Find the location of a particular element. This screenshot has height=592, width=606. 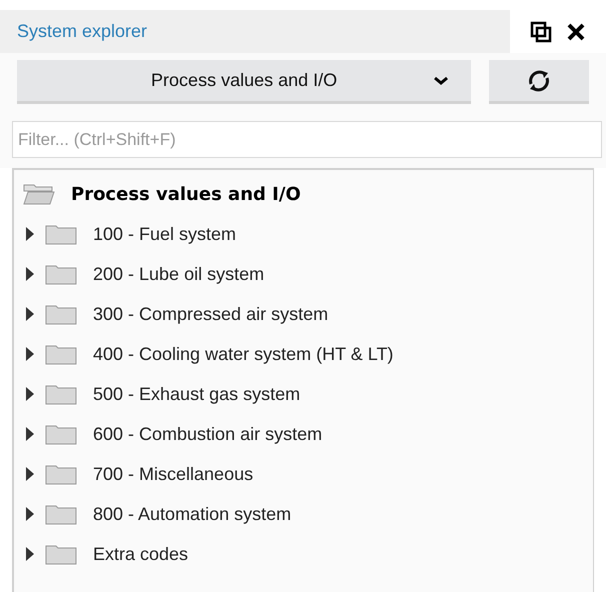

tree-item: 100 - Fuel system is located at coordinates (164, 234).